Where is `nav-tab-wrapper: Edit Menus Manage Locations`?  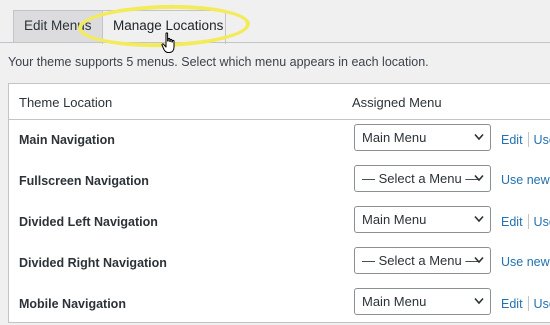 nav-tab-wrapper: Edit Menus Manage Locations is located at coordinates (275, 22).